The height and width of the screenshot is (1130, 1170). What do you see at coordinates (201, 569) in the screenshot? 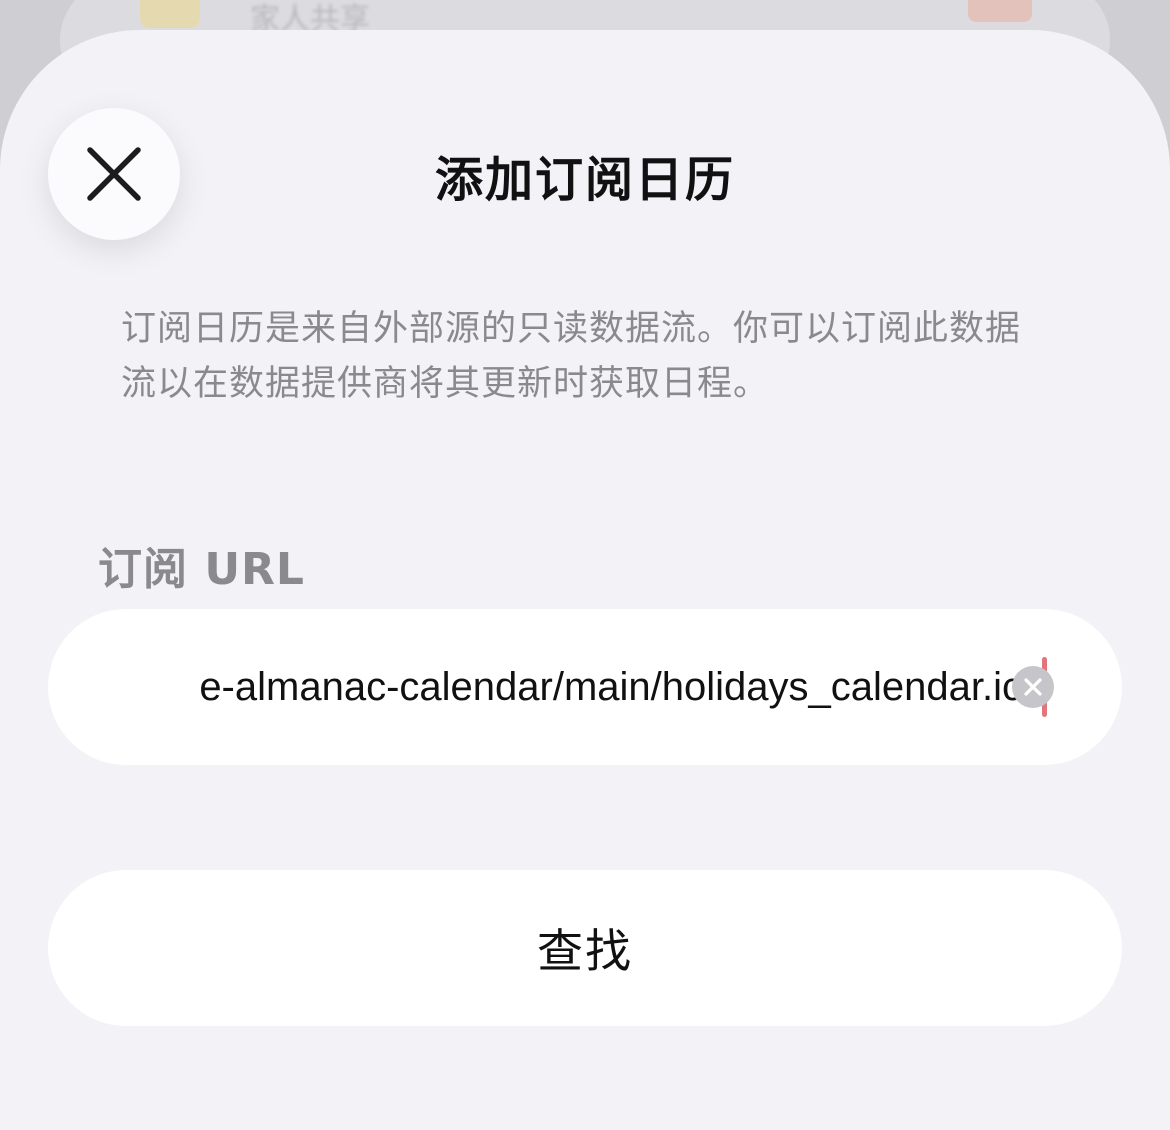
I see `url-field-label: 订阅 URL` at bounding box center [201, 569].